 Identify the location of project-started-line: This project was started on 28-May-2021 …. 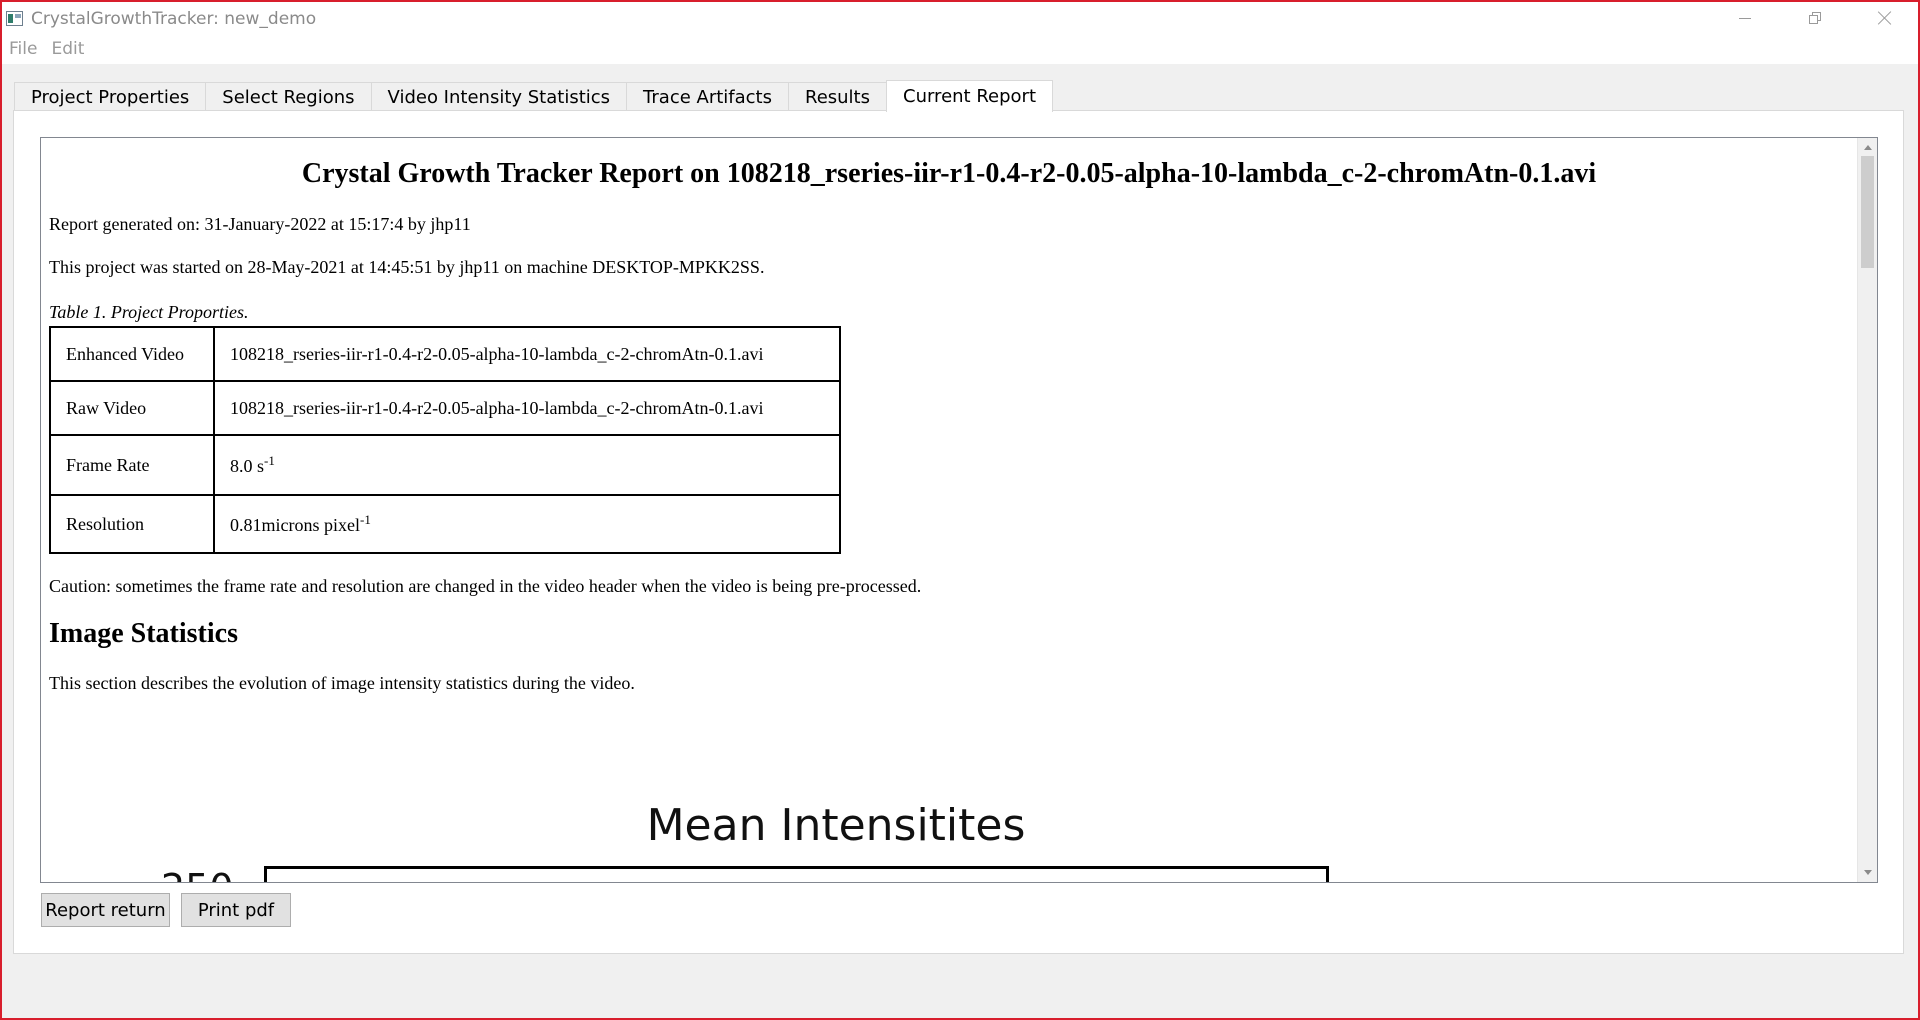
(407, 267).